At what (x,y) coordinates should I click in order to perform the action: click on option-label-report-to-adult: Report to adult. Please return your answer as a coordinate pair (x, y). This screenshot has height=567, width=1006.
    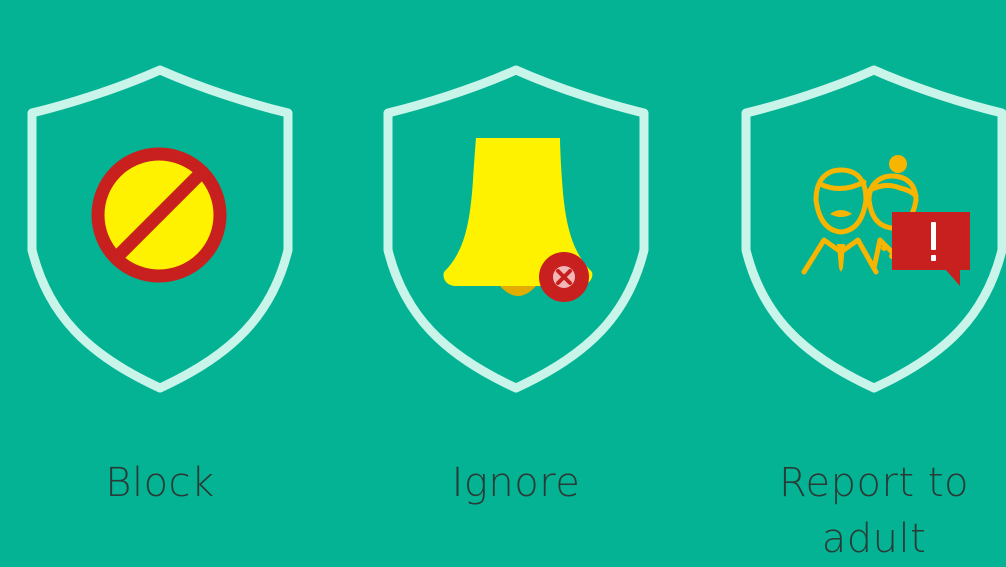
    Looking at the image, I should click on (874, 511).